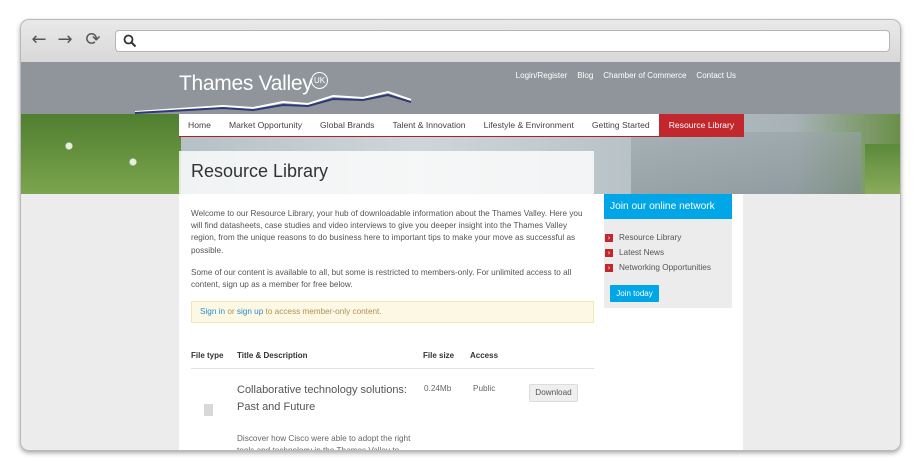  Describe the element at coordinates (272, 355) in the screenshot. I see `col-title-description: Title & Description` at that location.